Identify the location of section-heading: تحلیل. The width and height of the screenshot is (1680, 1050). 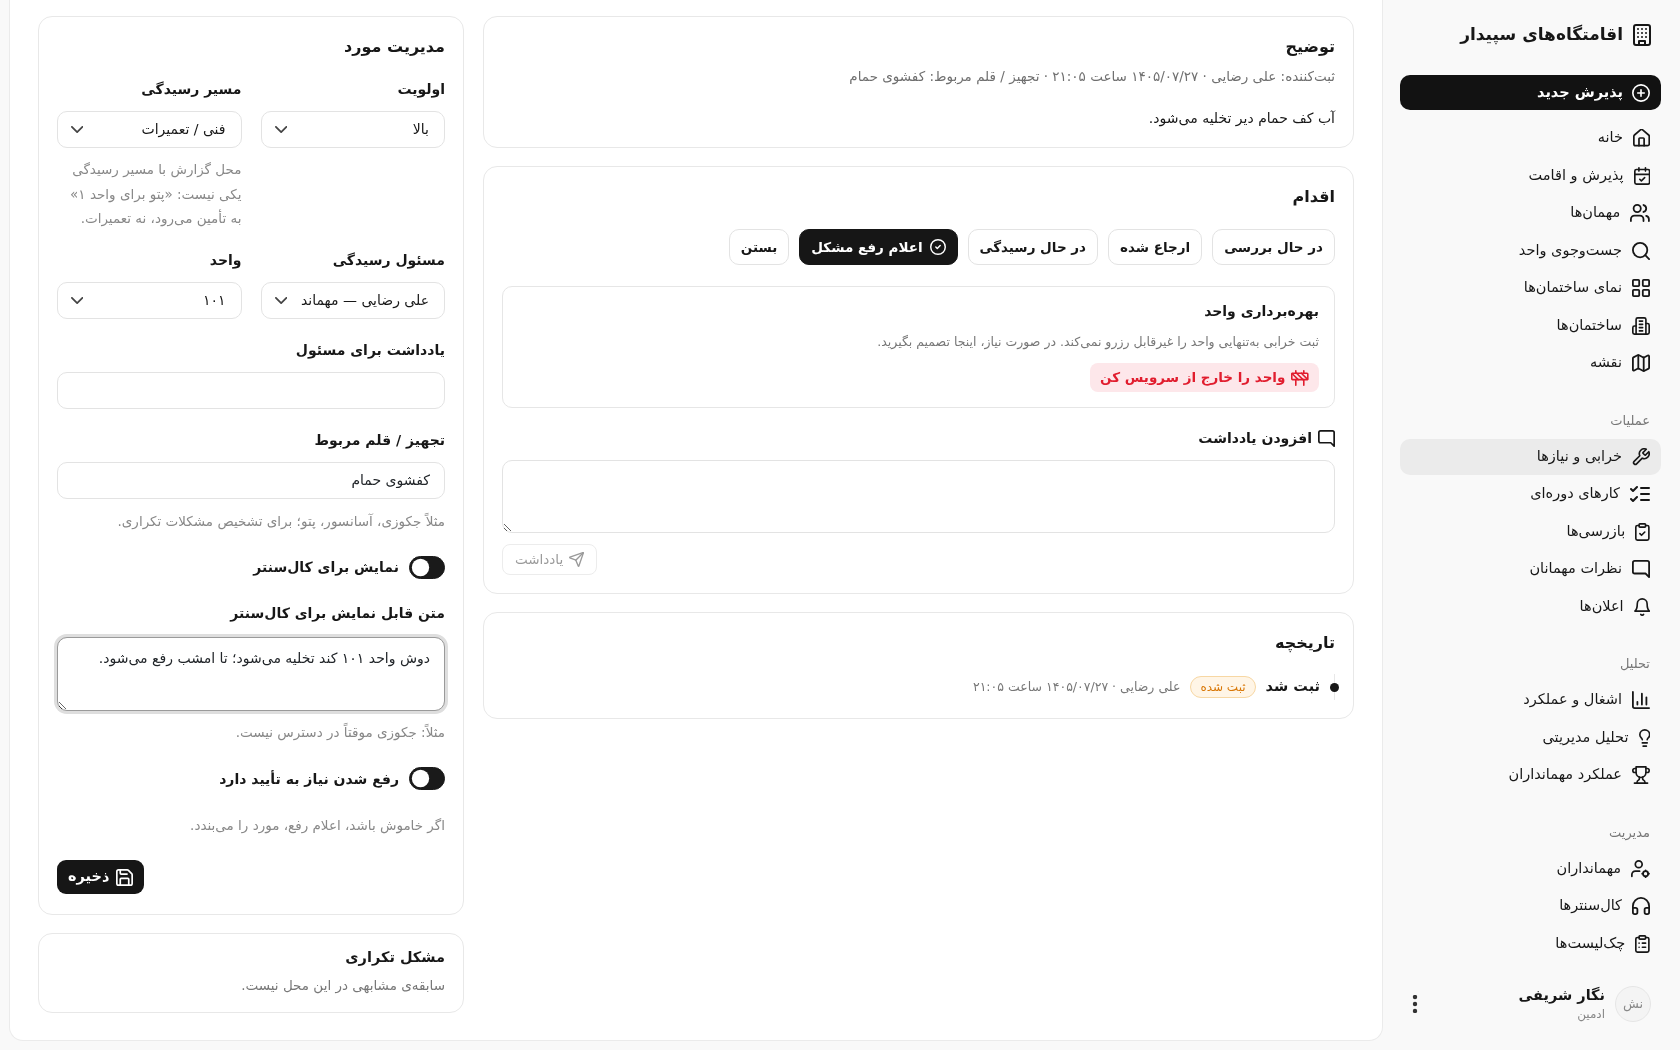
(1634, 664).